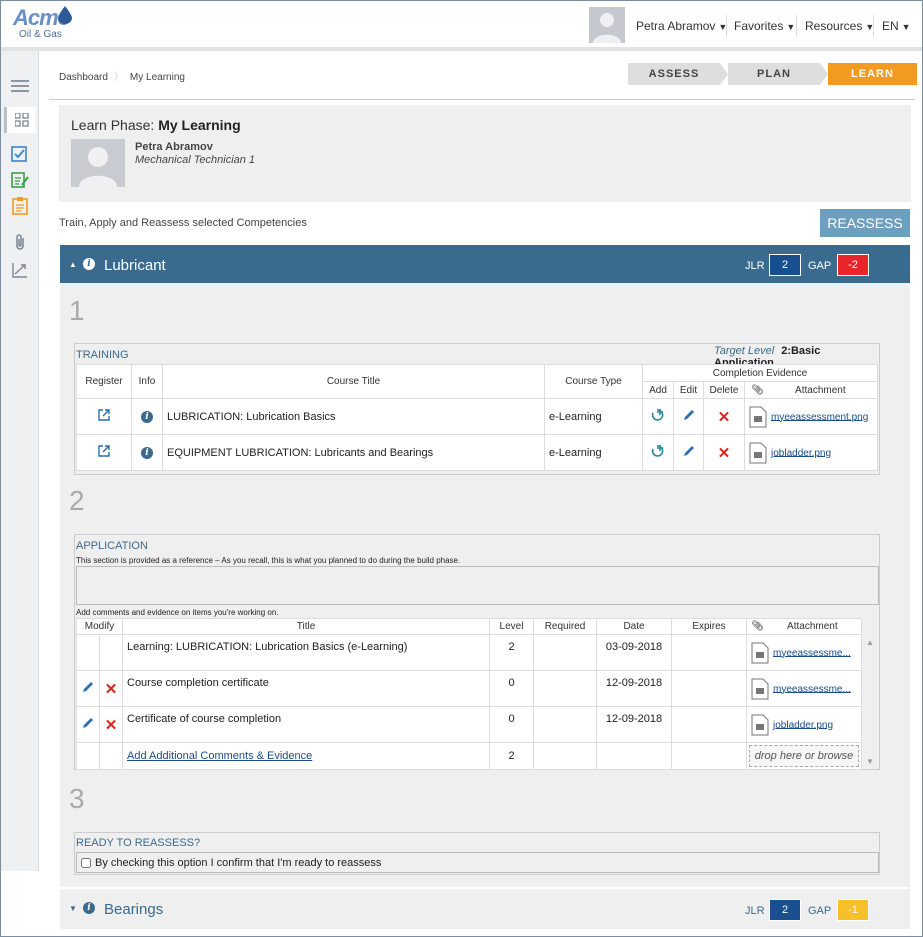 The height and width of the screenshot is (937, 923). Describe the element at coordinates (20, 154) in the screenshot. I see `assess-checklist-icon` at that location.